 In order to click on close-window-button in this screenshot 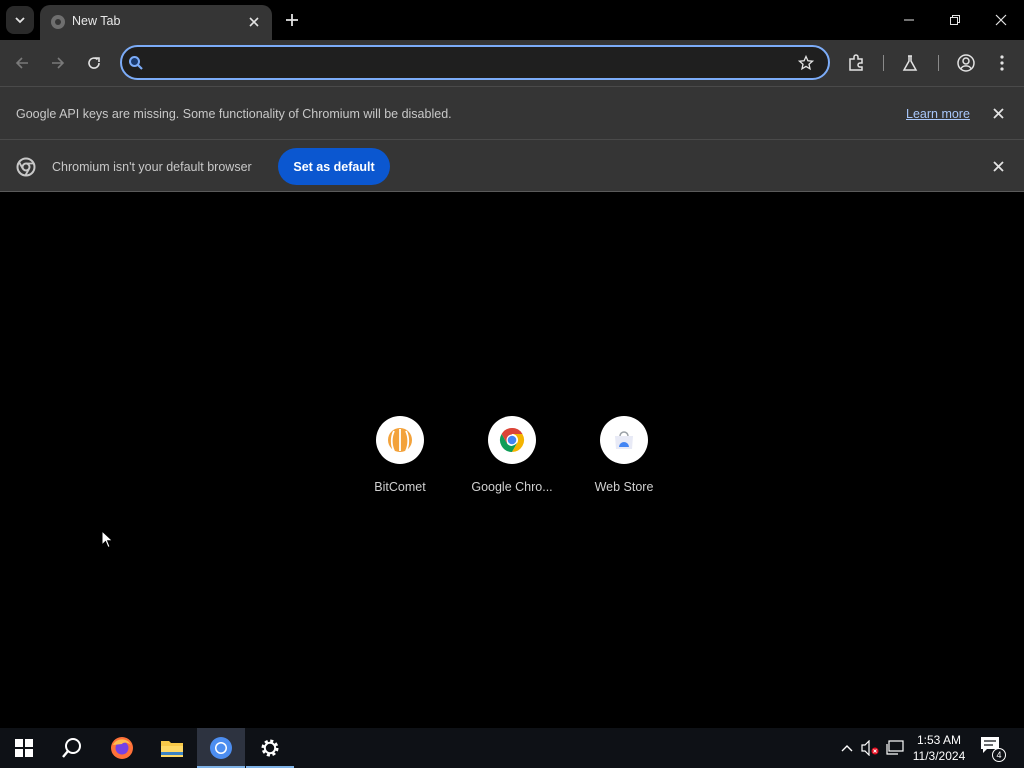, I will do `click(1001, 20)`.